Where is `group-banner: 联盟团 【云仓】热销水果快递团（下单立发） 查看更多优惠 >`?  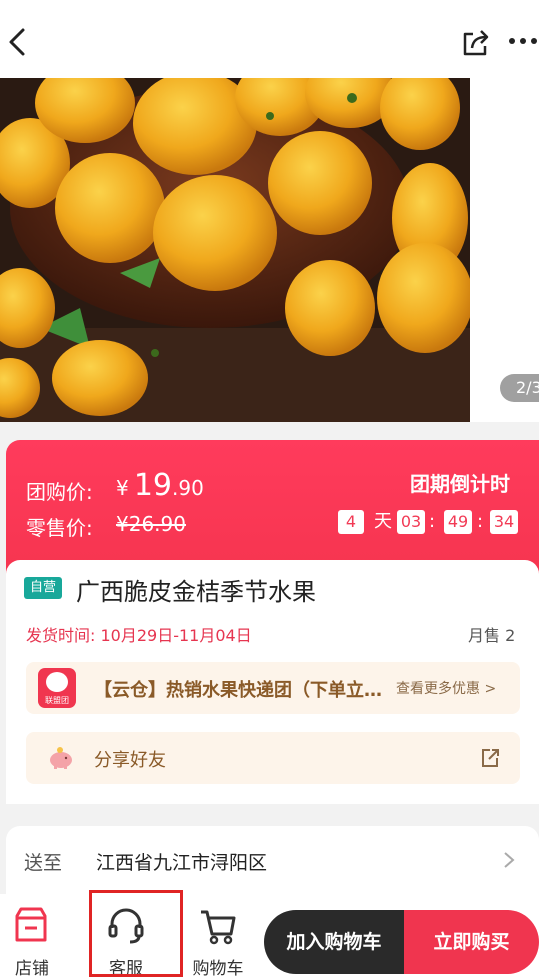
group-banner: 联盟团 【云仓】热销水果快递团（下单立发） 查看更多优惠 > is located at coordinates (273, 688).